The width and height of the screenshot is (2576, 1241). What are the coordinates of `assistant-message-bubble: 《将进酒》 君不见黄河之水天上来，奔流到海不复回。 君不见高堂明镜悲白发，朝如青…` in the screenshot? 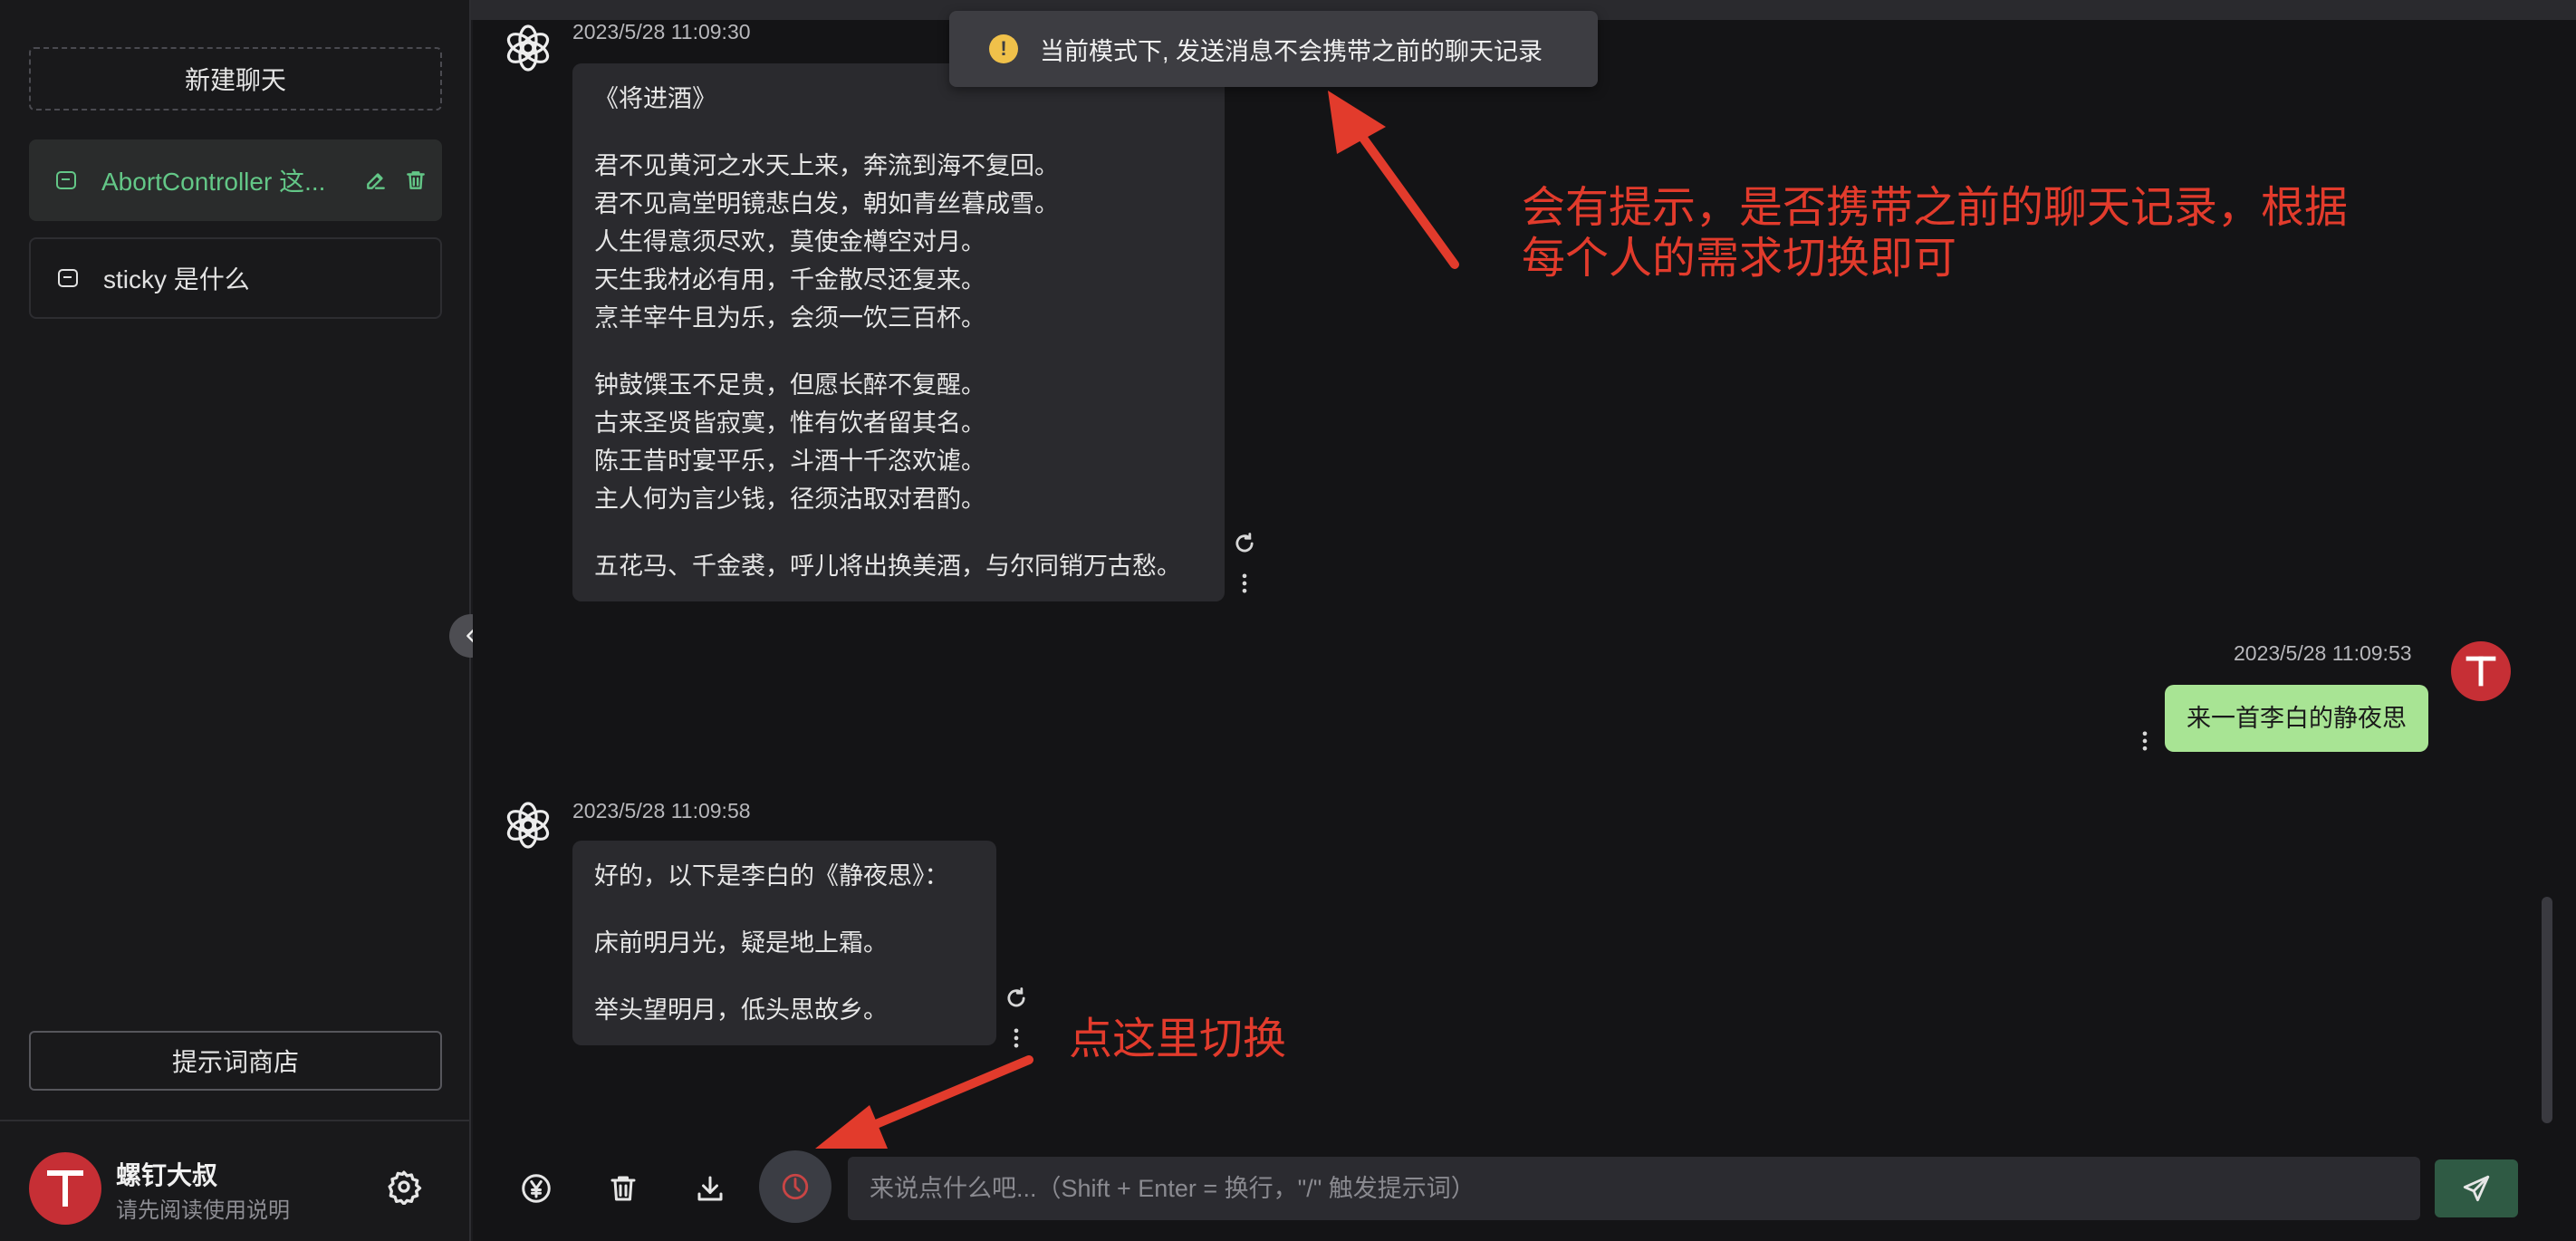 It's located at (898, 332).